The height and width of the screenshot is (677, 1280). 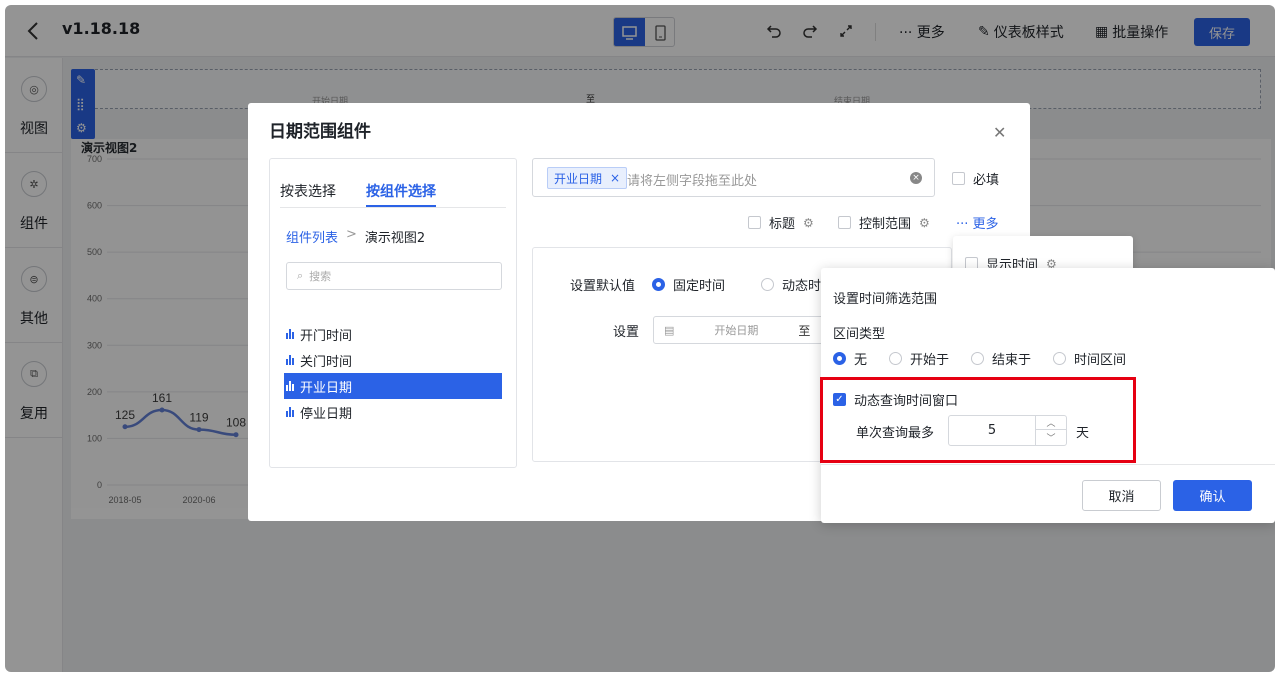 I want to click on range-type-start: 开始于, so click(x=919, y=358).